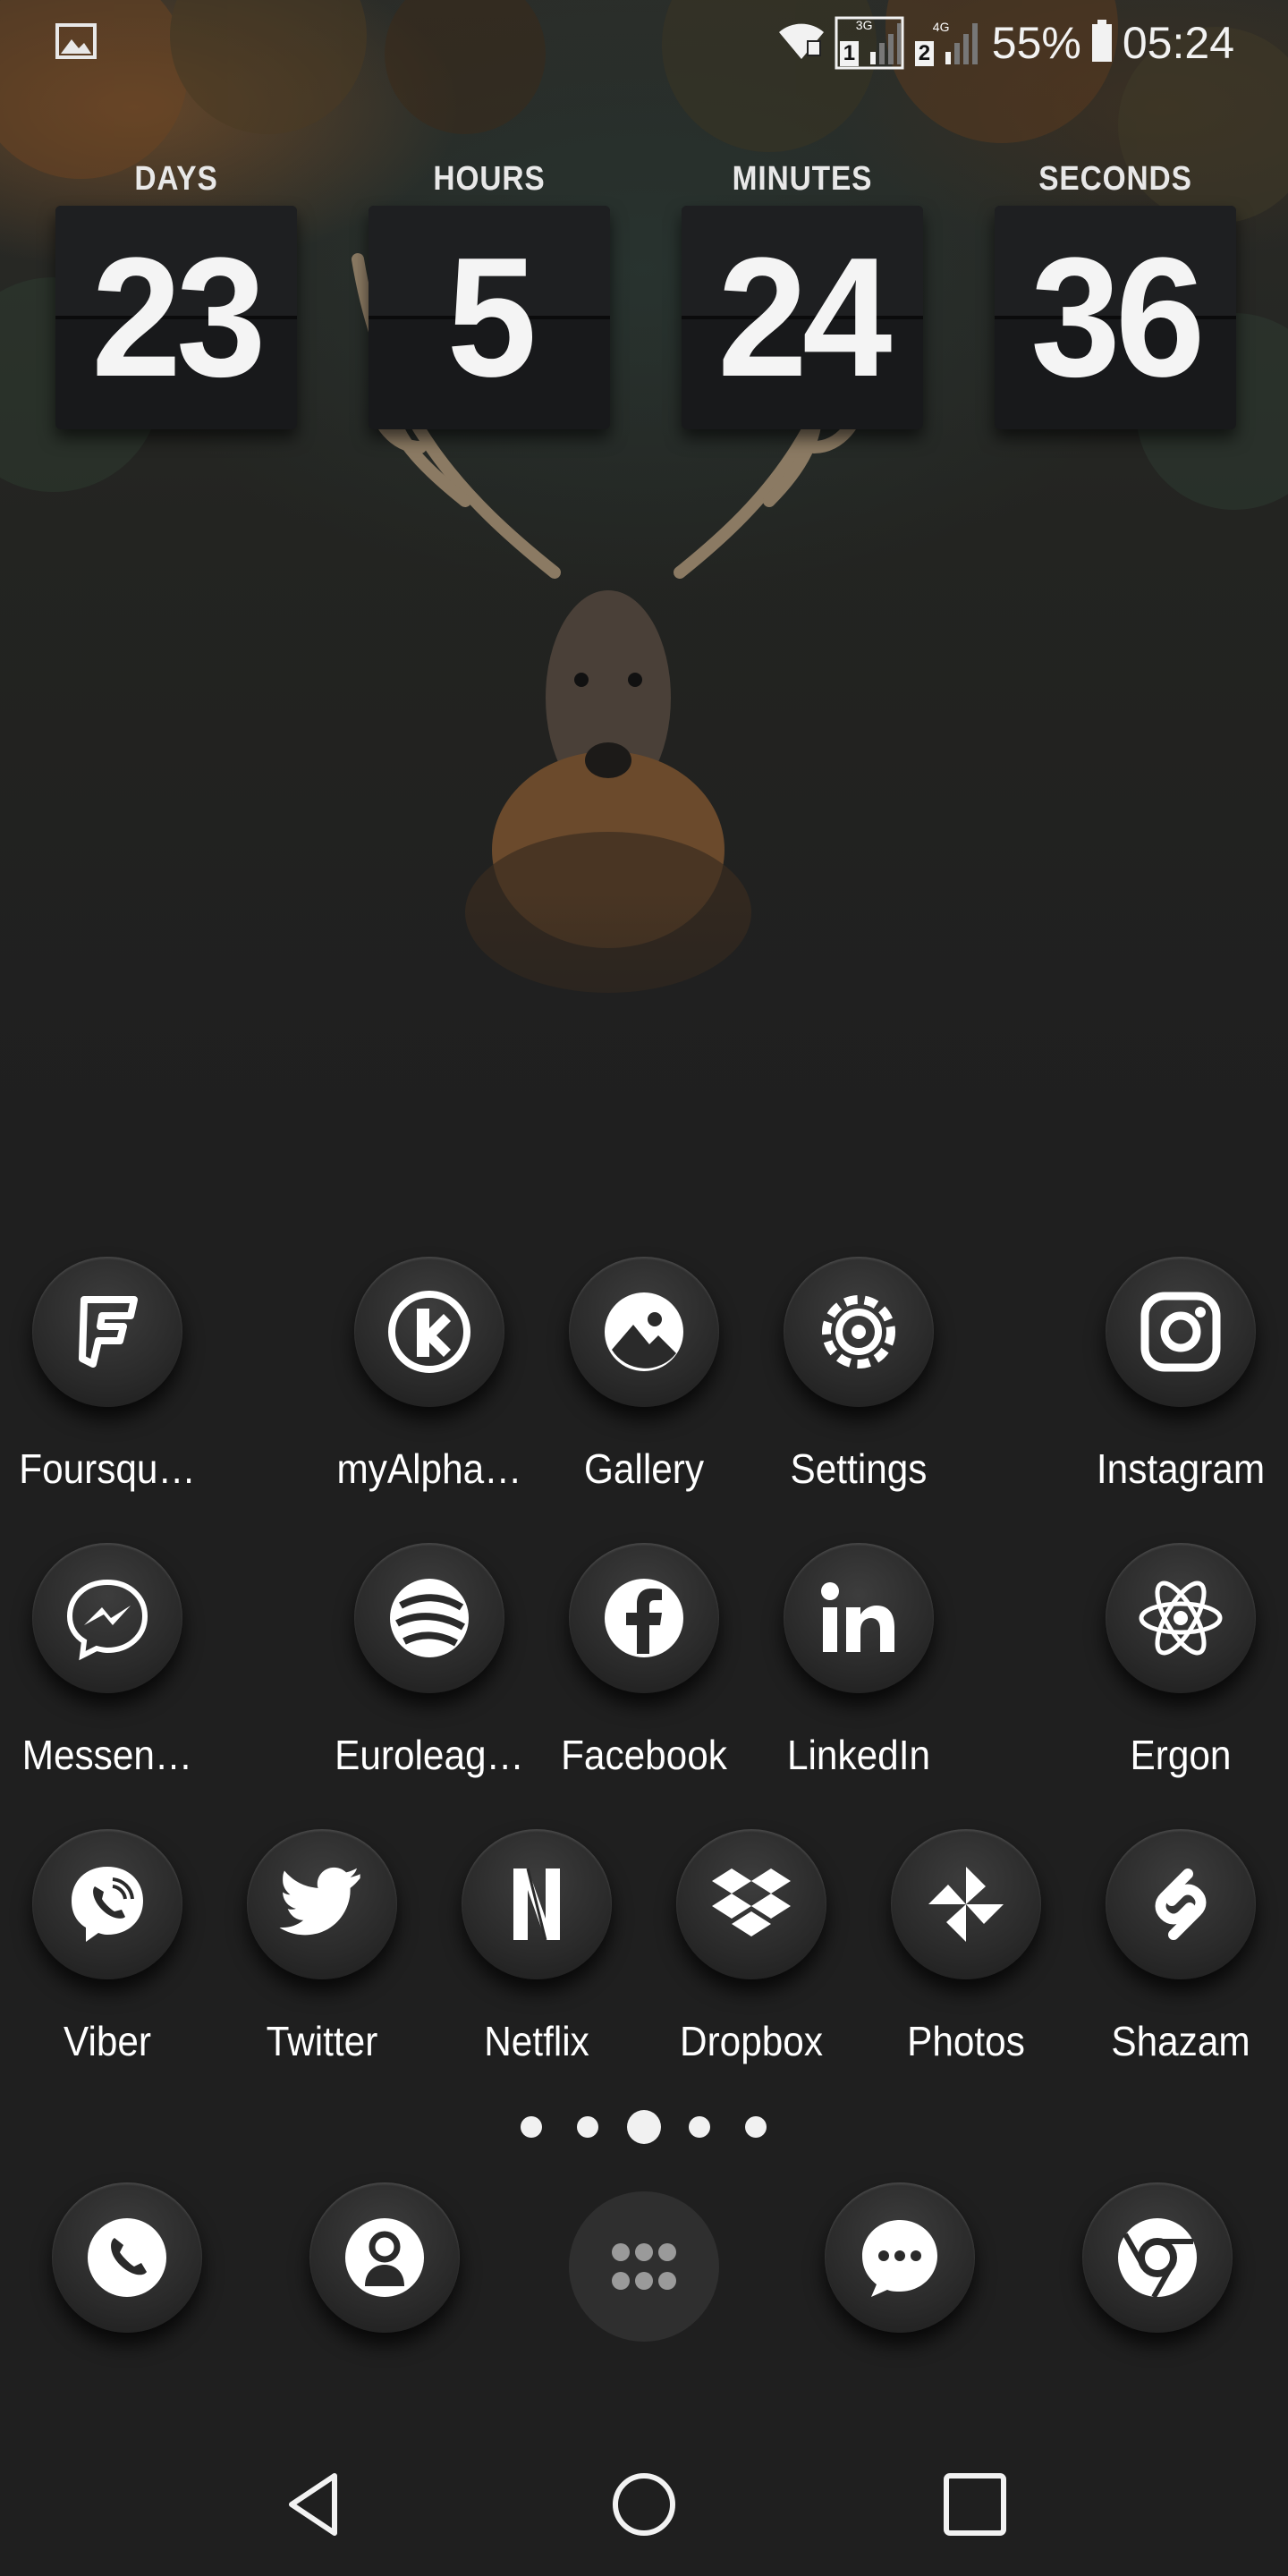 Image resolution: width=1288 pixels, height=2576 pixels. What do you see at coordinates (966, 2041) in the screenshot?
I see `app-label: Photos` at bounding box center [966, 2041].